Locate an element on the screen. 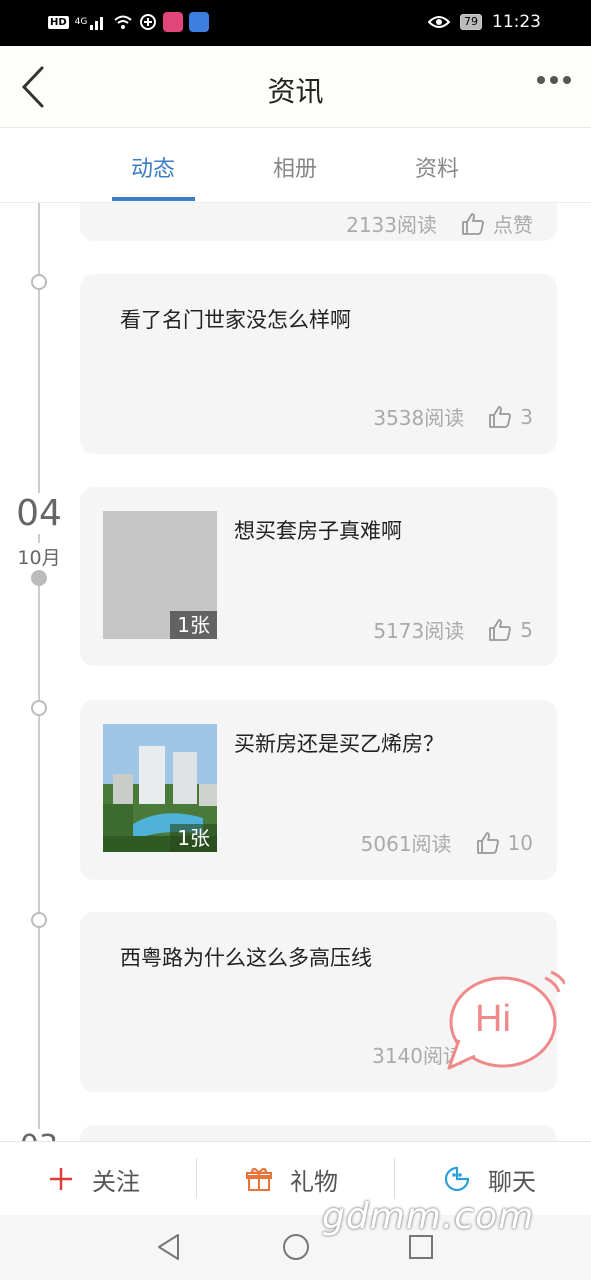  tab-album: 相册 is located at coordinates (295, 167).